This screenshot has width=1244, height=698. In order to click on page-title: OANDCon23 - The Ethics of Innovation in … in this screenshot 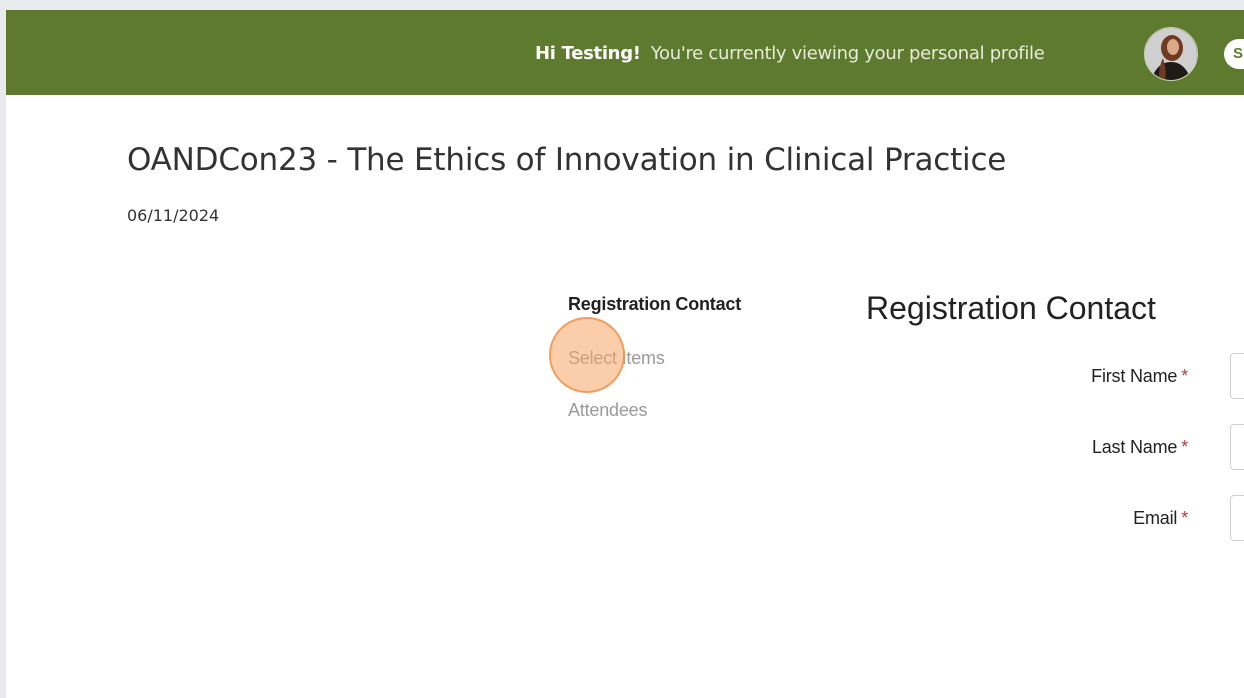, I will do `click(567, 160)`.